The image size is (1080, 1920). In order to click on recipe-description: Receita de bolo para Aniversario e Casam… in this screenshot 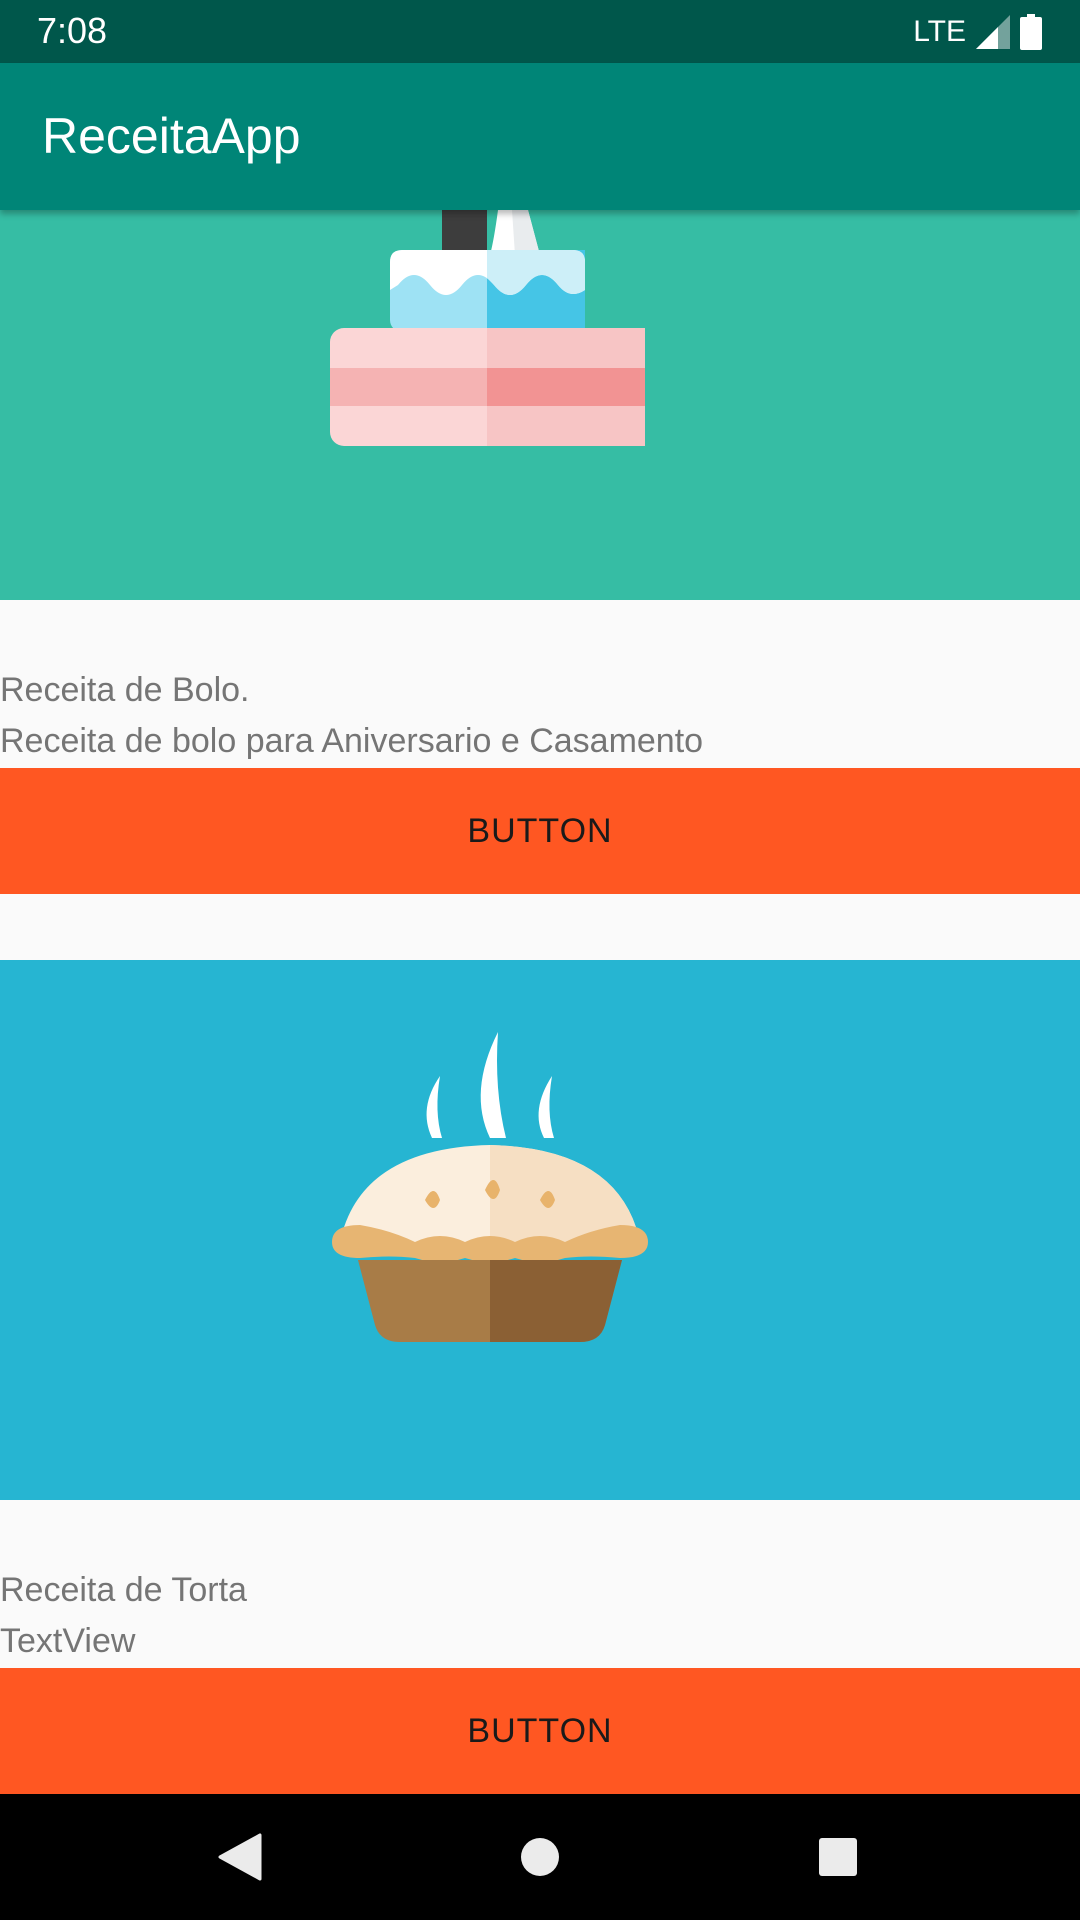, I will do `click(352, 741)`.